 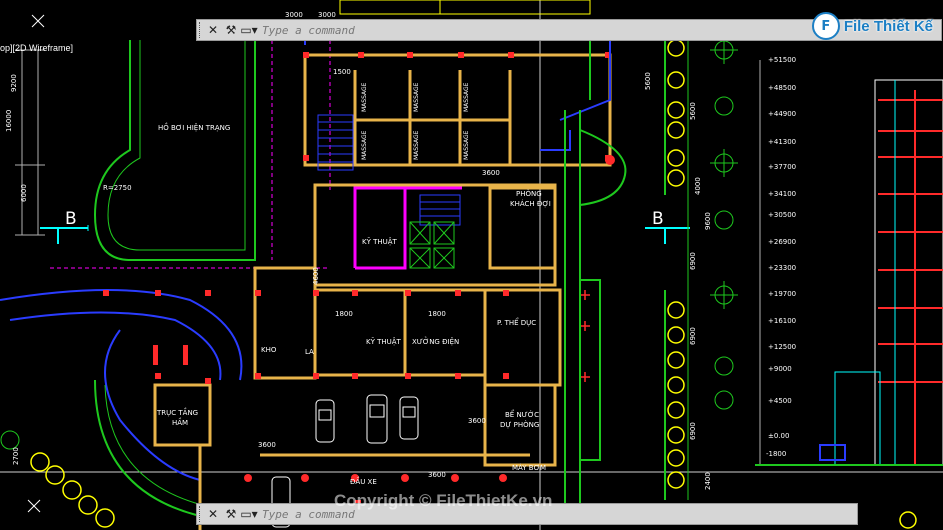 What do you see at coordinates (435, 341) in the screenshot?
I see `svg-text: XƯỞNG ĐIỆN` at bounding box center [435, 341].